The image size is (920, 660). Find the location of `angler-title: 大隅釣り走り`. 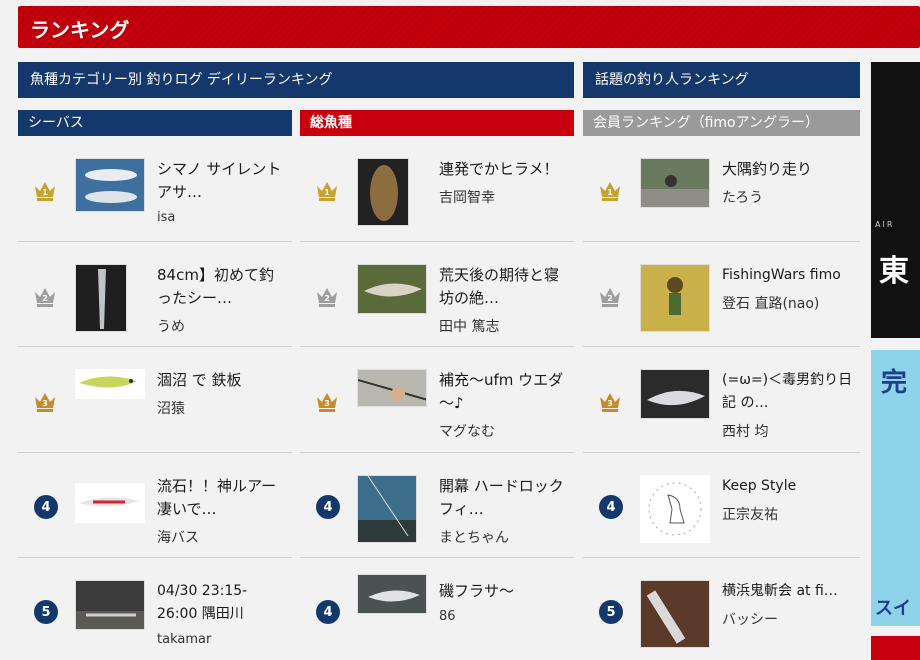

angler-title: 大隅釣り走り is located at coordinates (788, 169).